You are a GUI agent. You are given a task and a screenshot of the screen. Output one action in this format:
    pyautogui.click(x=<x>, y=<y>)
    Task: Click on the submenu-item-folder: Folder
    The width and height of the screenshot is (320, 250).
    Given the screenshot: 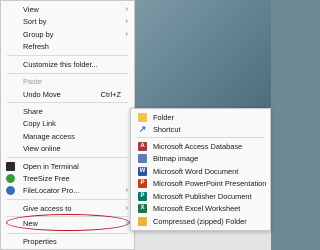 What is the action you would take?
    pyautogui.click(x=200, y=117)
    